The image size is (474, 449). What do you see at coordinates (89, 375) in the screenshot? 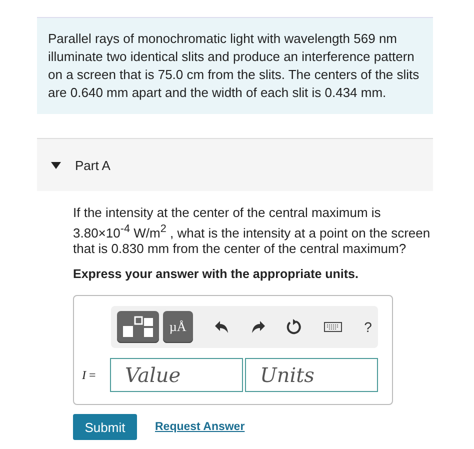
I see `variable-label: I =` at bounding box center [89, 375].